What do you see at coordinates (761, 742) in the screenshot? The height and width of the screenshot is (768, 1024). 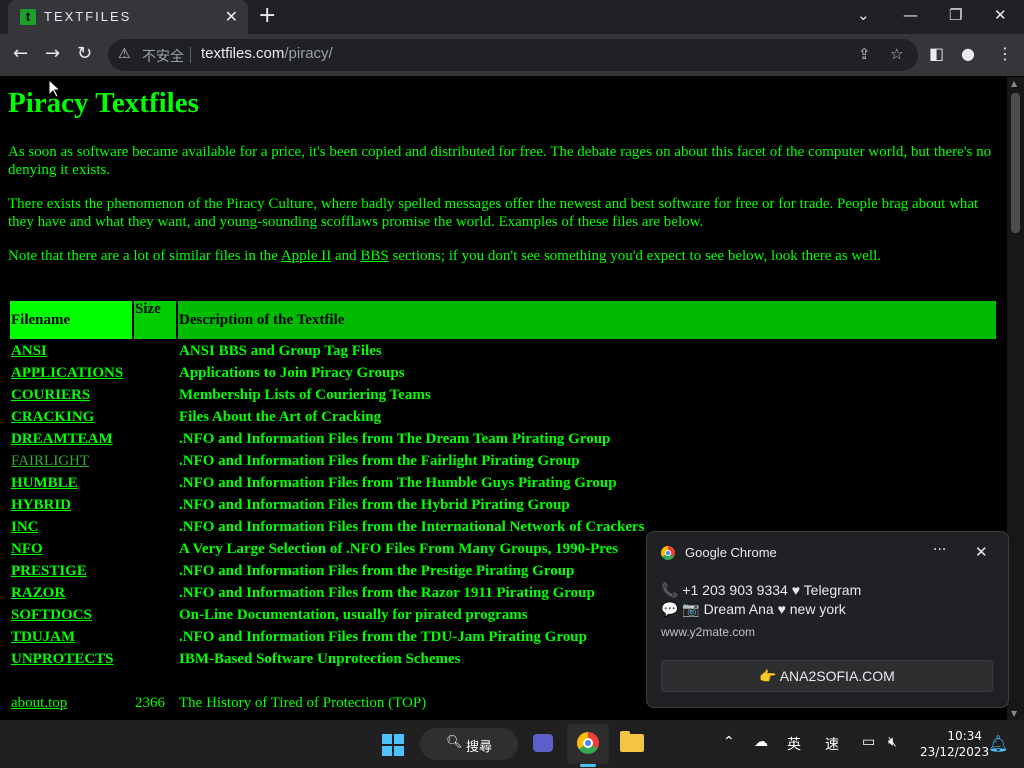 I see `onedrive-icon: ☁` at bounding box center [761, 742].